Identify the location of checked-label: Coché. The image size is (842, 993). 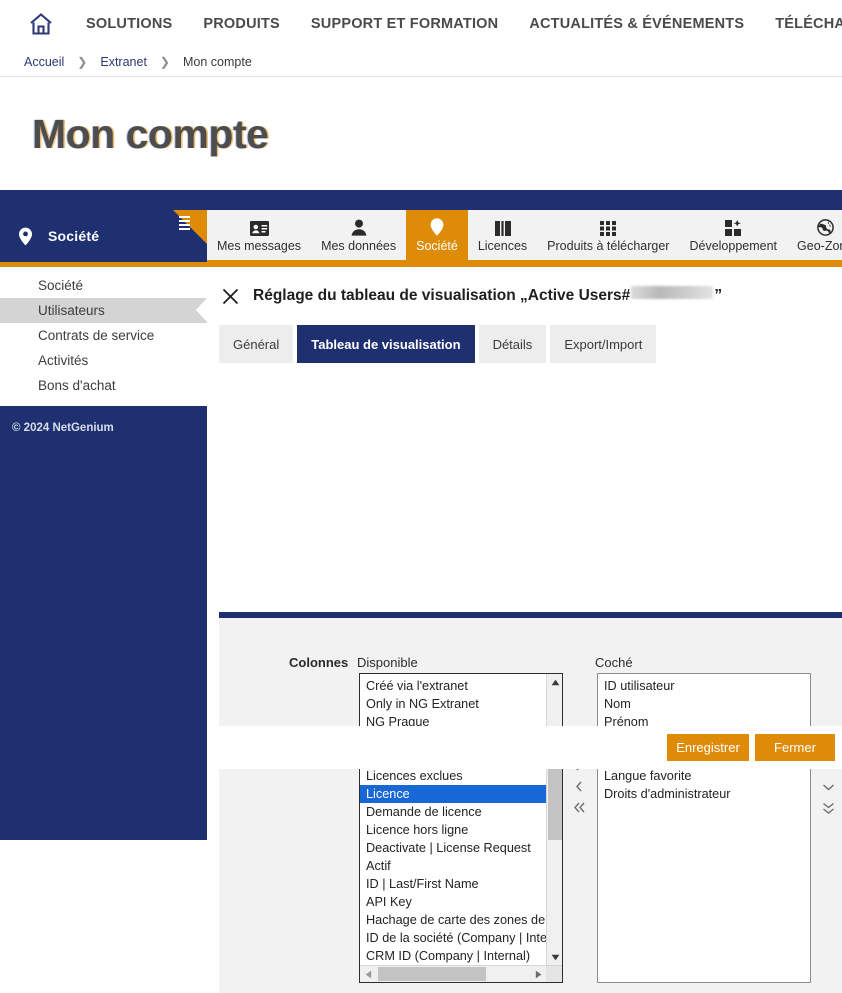
(614, 662).